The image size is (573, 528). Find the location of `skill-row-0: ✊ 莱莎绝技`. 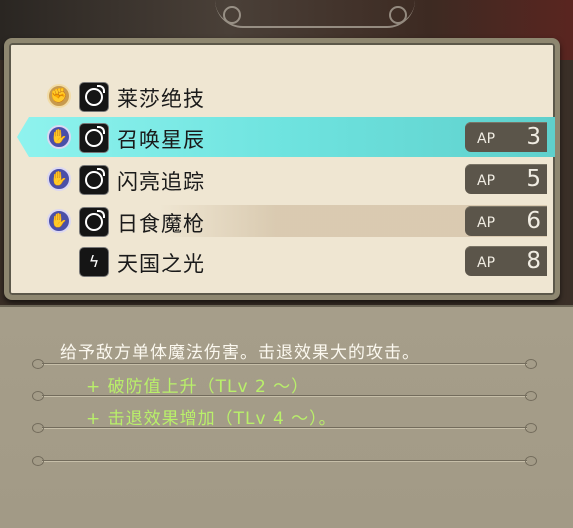

skill-row-0: ✊ 莱莎绝技 is located at coordinates (288, 96).